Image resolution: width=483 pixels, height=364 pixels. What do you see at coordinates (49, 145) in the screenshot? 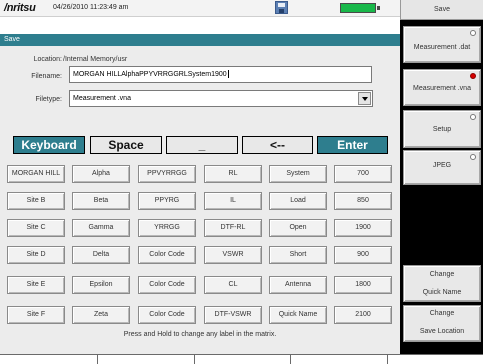
I see `keyboard-button: Keyboard` at bounding box center [49, 145].